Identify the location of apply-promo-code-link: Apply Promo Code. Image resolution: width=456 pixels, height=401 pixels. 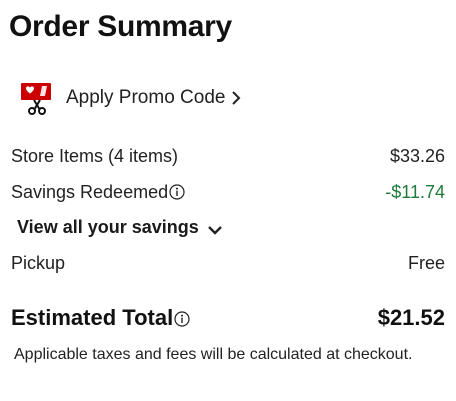
(130, 98).